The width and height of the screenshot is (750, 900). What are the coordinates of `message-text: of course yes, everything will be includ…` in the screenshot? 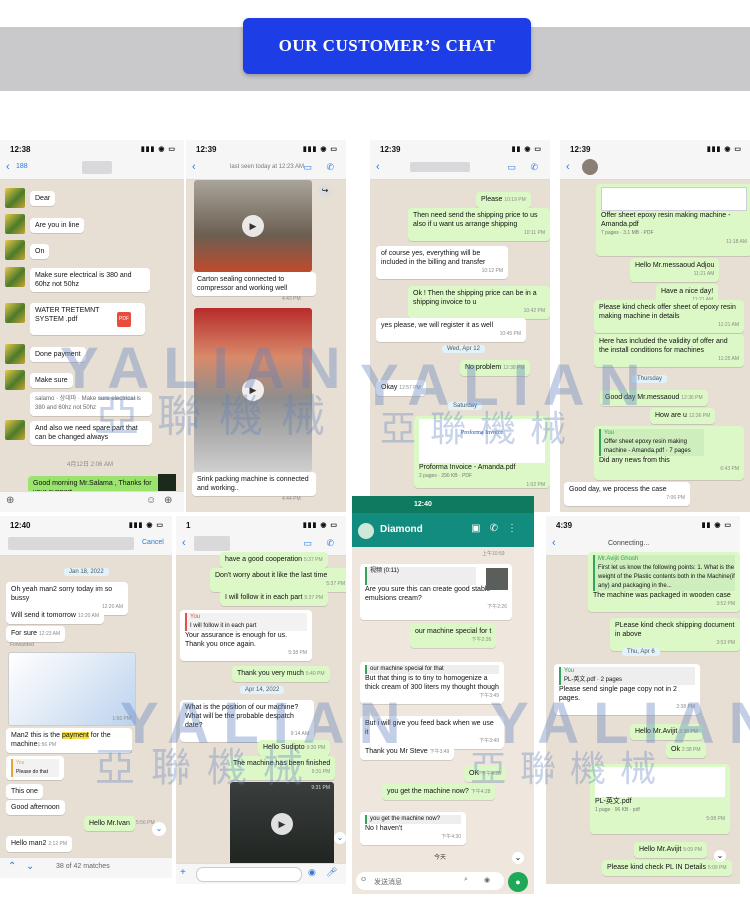 It's located at (433, 258).